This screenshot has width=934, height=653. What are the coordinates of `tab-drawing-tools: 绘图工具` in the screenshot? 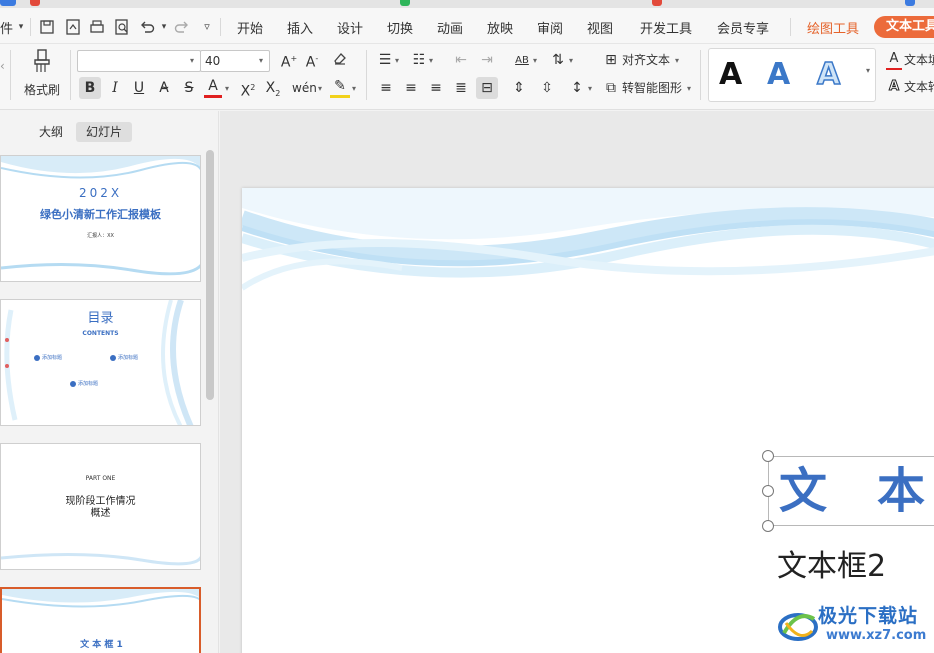 It's located at (833, 27).